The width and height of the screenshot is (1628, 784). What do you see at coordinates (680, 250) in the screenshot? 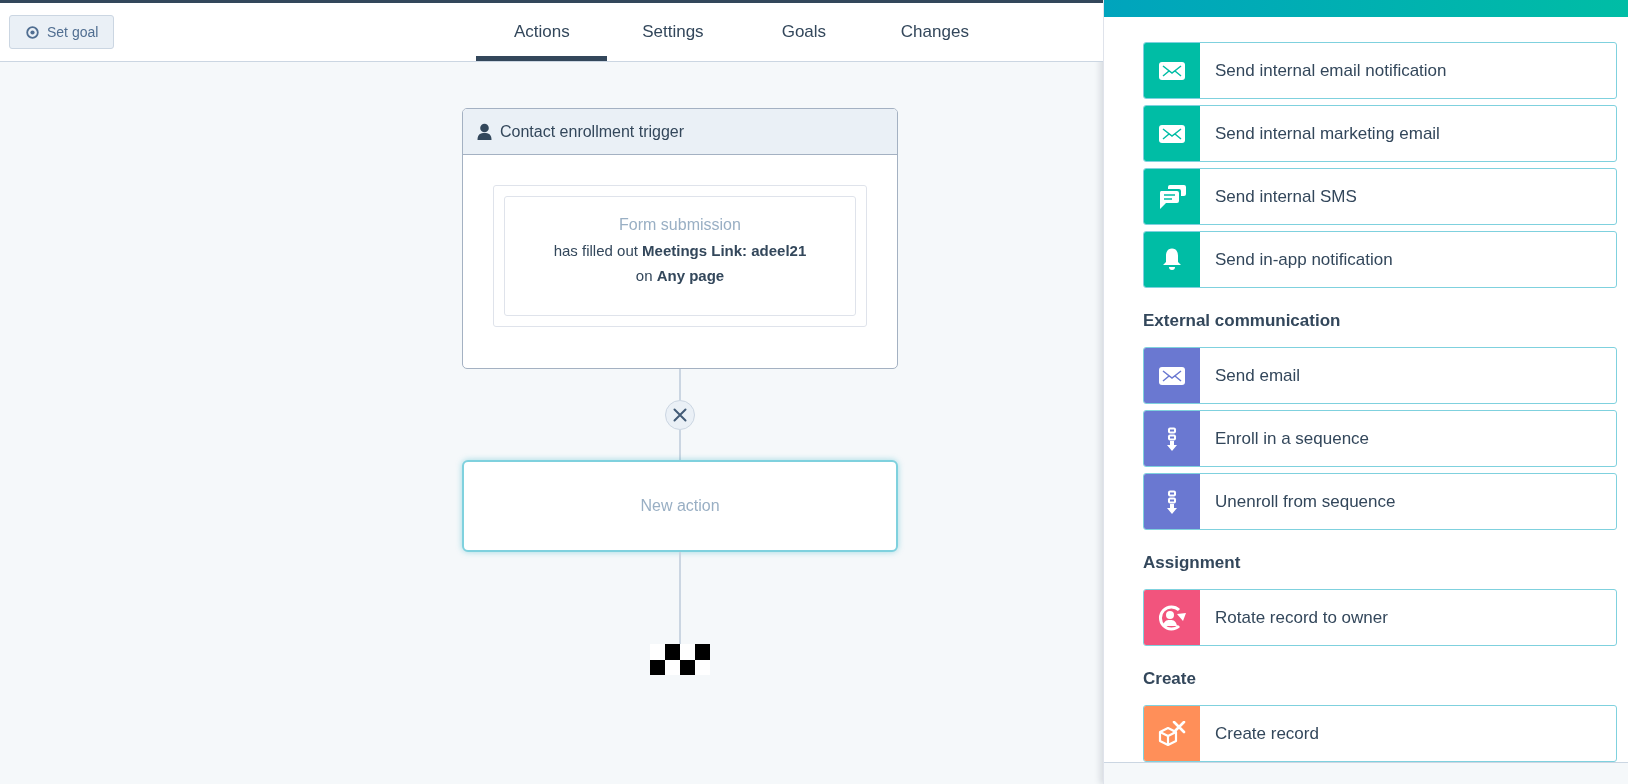
I see `filter-condition: has filled out Meetings Link: adeel21` at bounding box center [680, 250].